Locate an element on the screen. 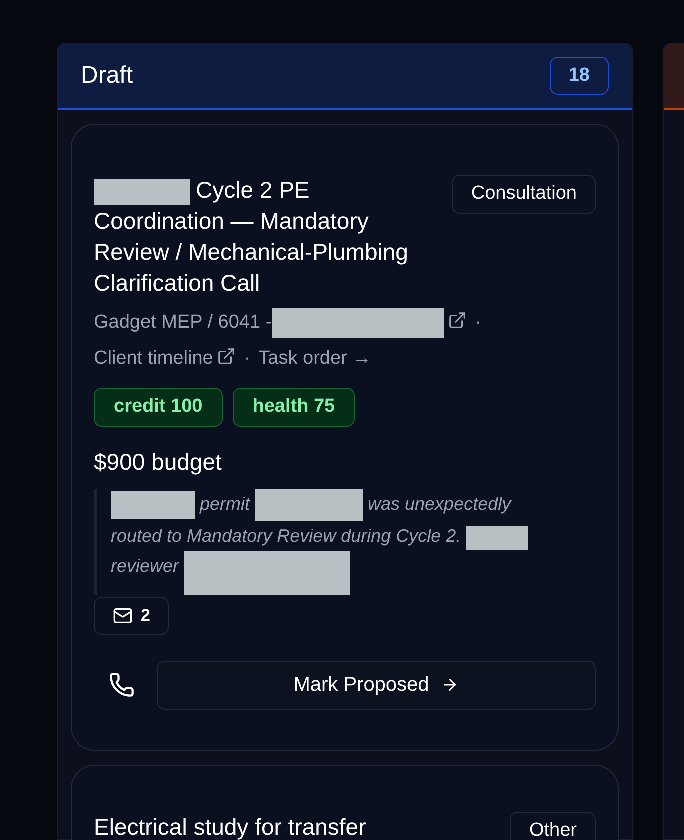 This screenshot has height=840, width=684. mark-proposed-button: Mark Proposed is located at coordinates (376, 685).